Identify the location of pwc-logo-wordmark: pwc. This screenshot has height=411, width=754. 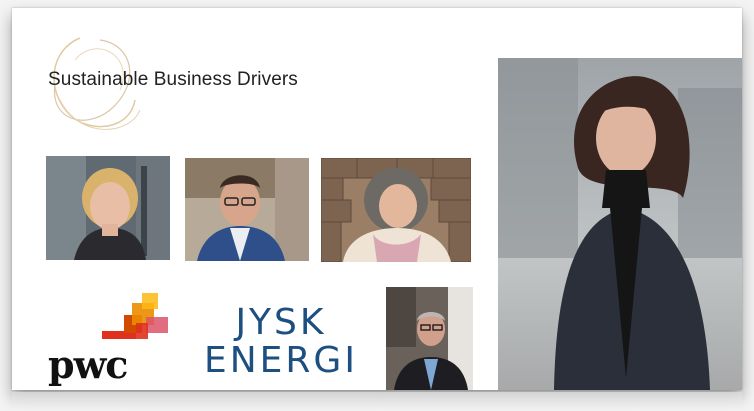
(88, 364).